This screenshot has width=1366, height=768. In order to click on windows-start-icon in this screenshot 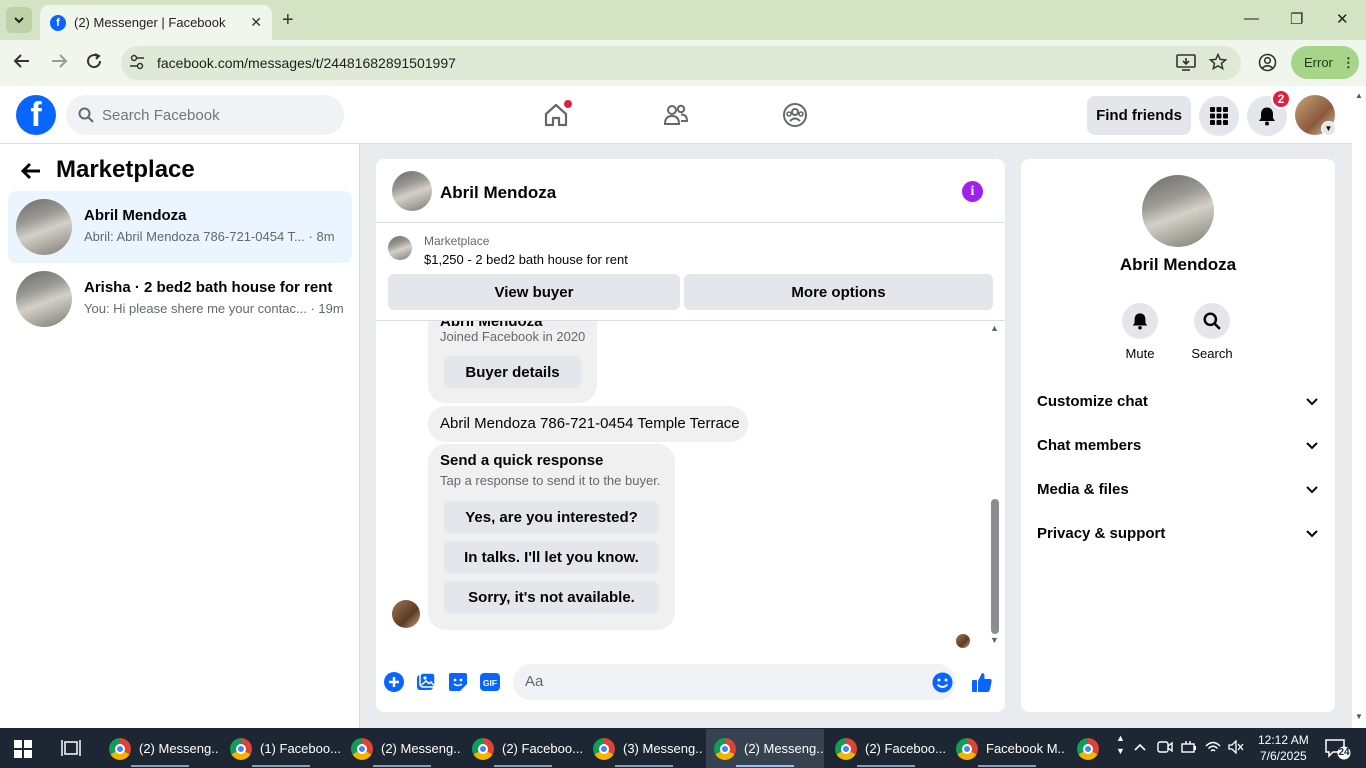, I will do `click(23, 749)`.